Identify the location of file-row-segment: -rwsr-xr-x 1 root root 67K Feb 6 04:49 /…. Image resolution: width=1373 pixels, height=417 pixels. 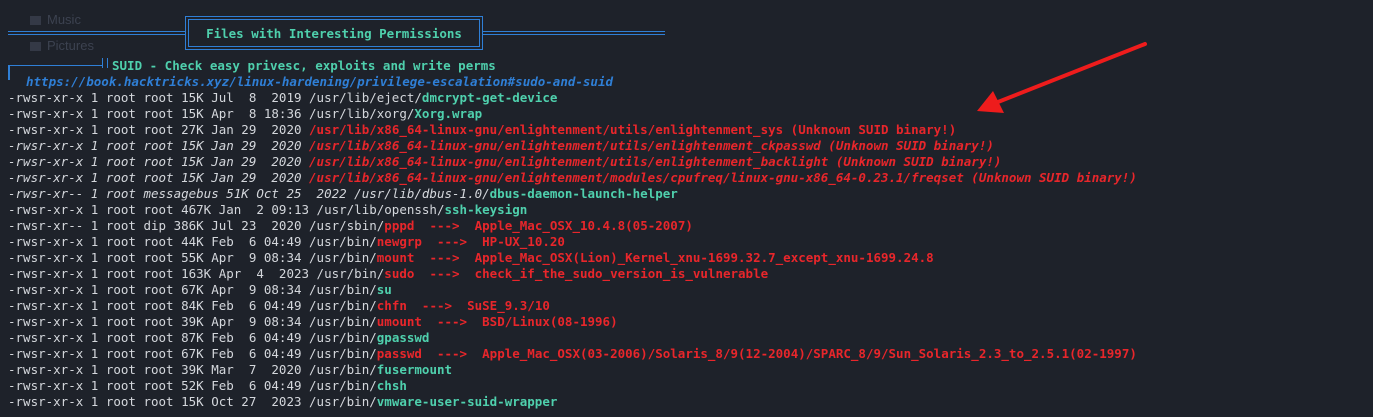
(192, 353).